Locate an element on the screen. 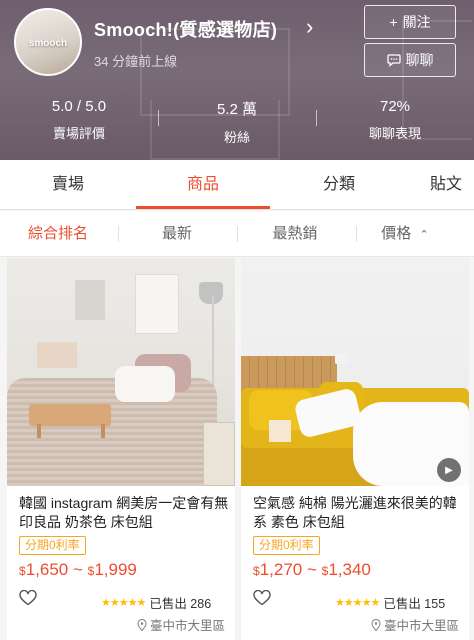  plus-icon: + is located at coordinates (393, 22).